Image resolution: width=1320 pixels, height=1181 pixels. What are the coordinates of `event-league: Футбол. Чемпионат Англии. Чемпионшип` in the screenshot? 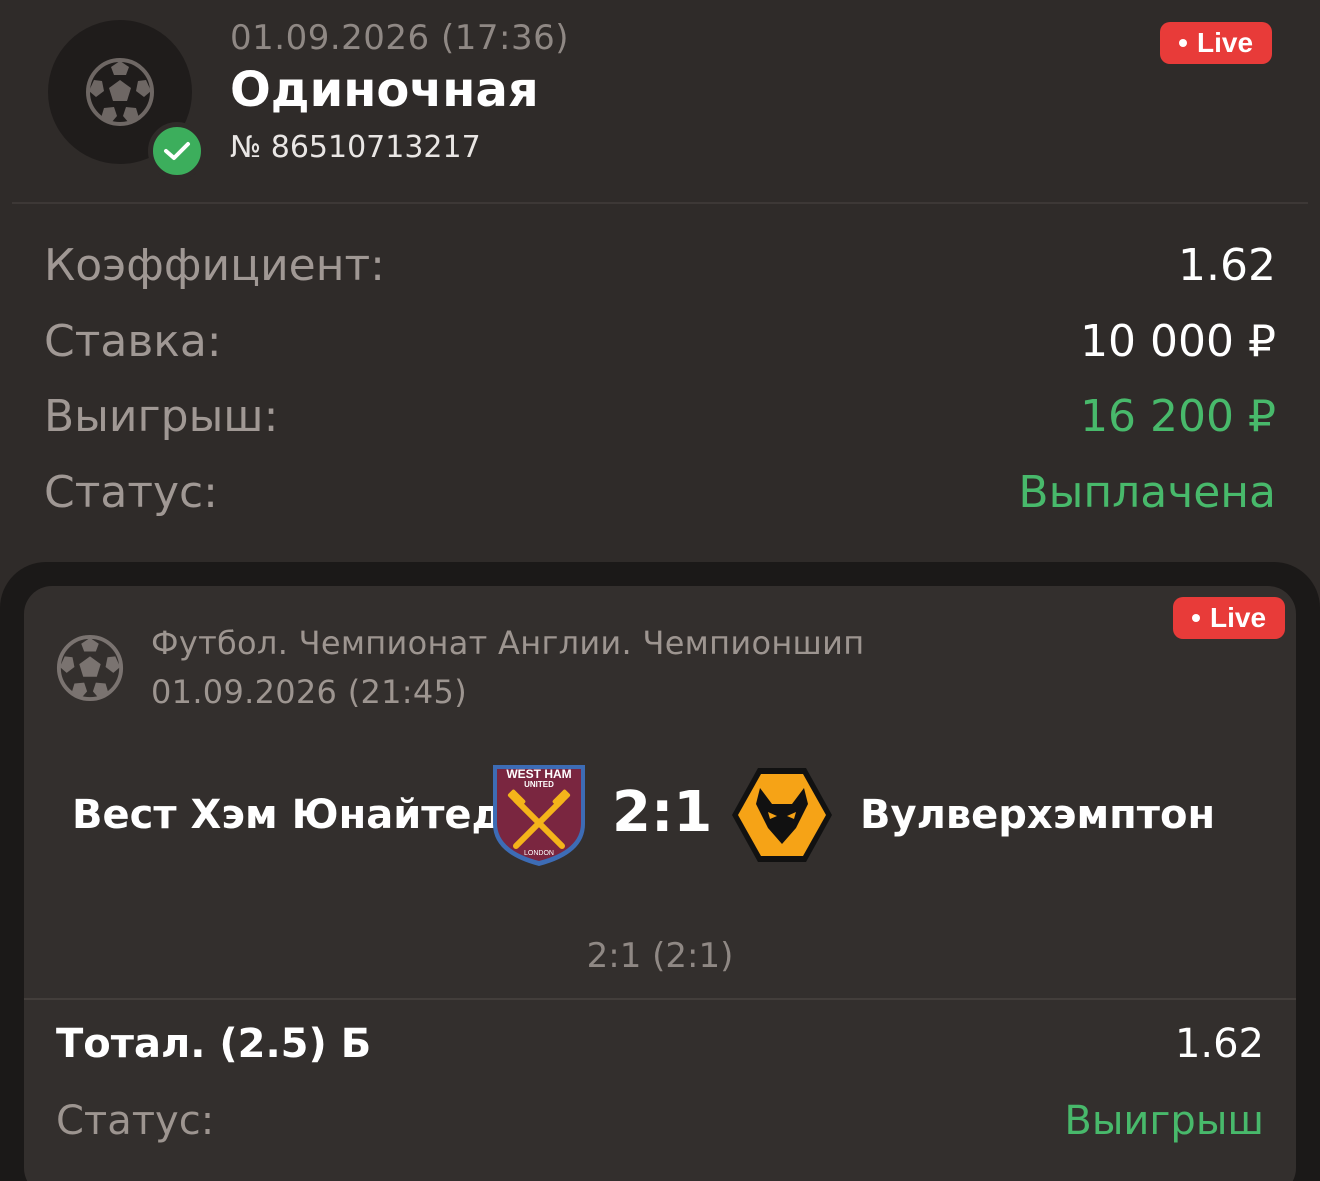 It's located at (508, 643).